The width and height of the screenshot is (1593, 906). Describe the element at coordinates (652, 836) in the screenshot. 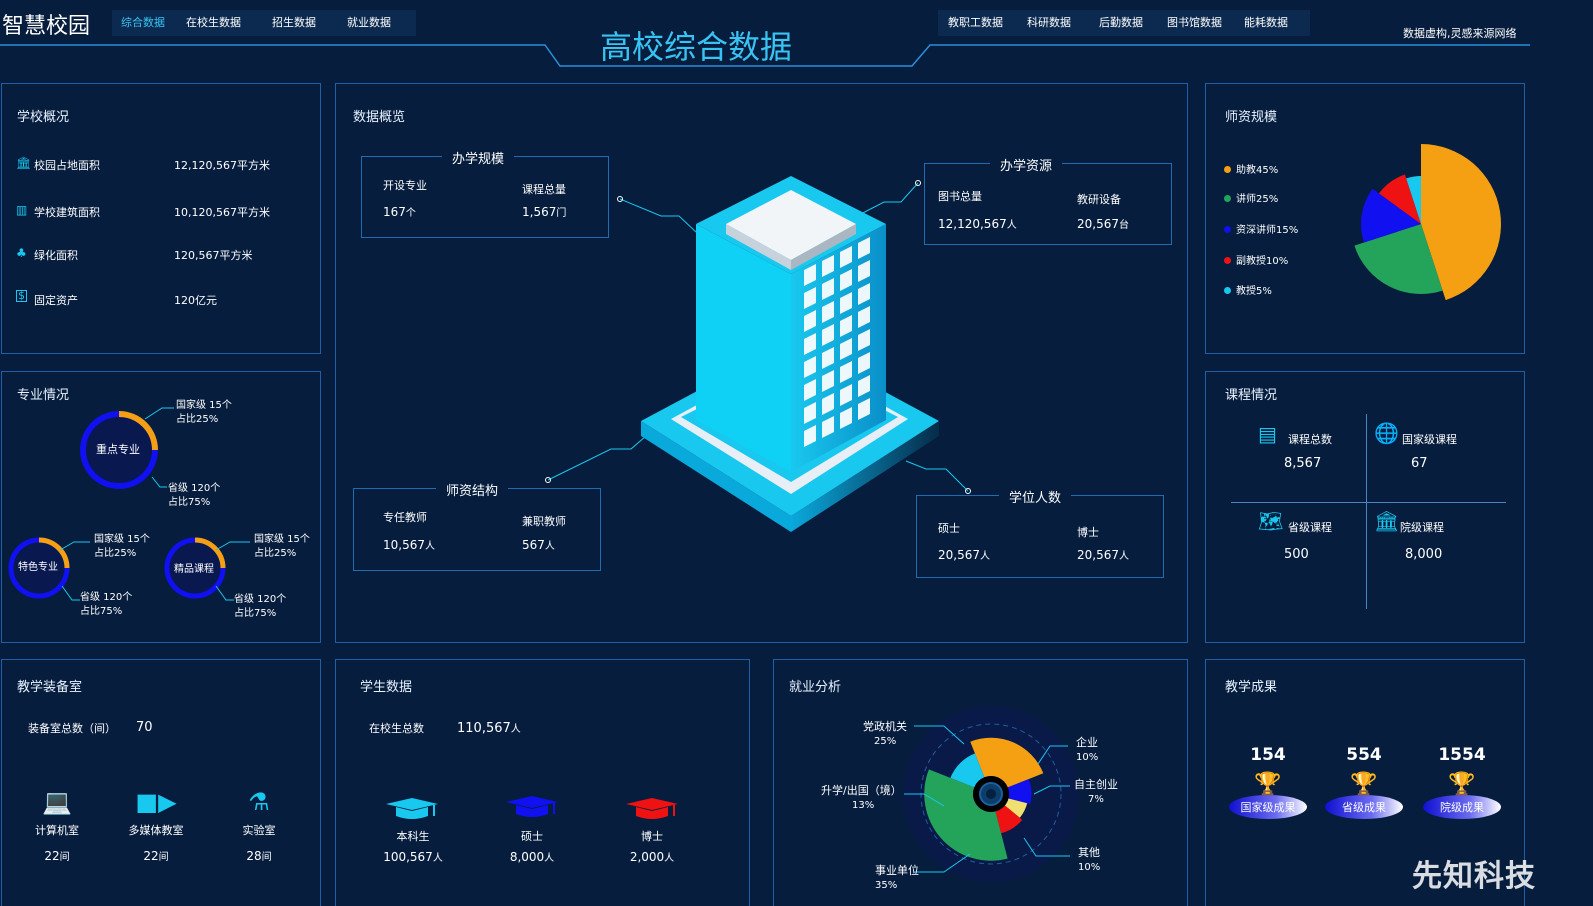

I see `student-label: 博士` at that location.